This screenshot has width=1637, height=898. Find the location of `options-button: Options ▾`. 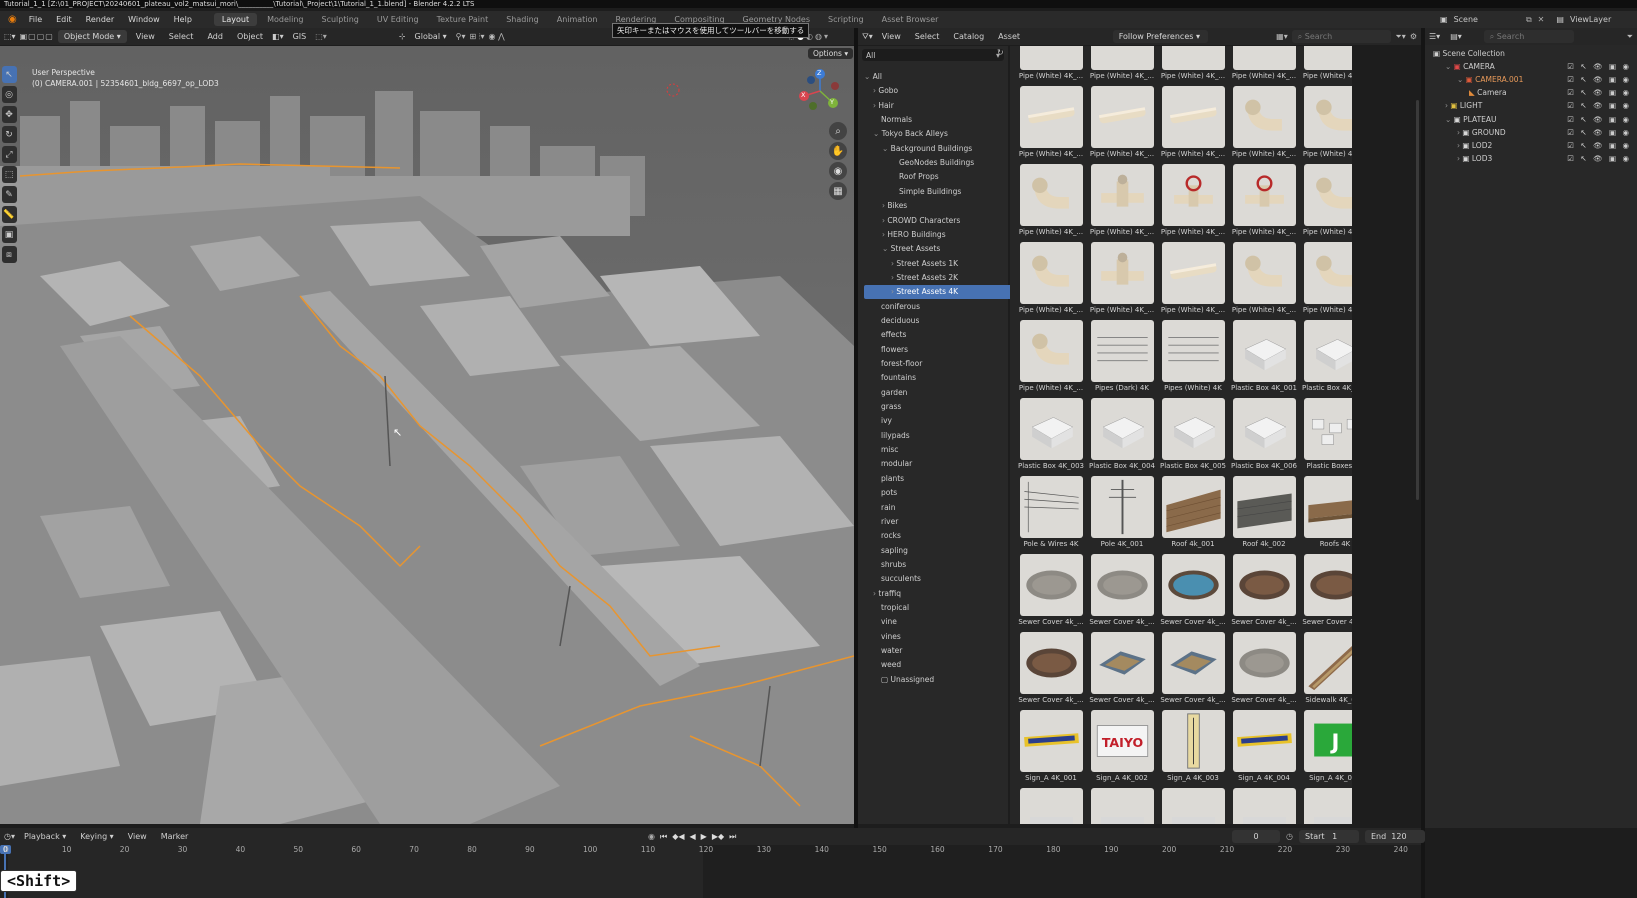

options-button: Options ▾ is located at coordinates (831, 53).